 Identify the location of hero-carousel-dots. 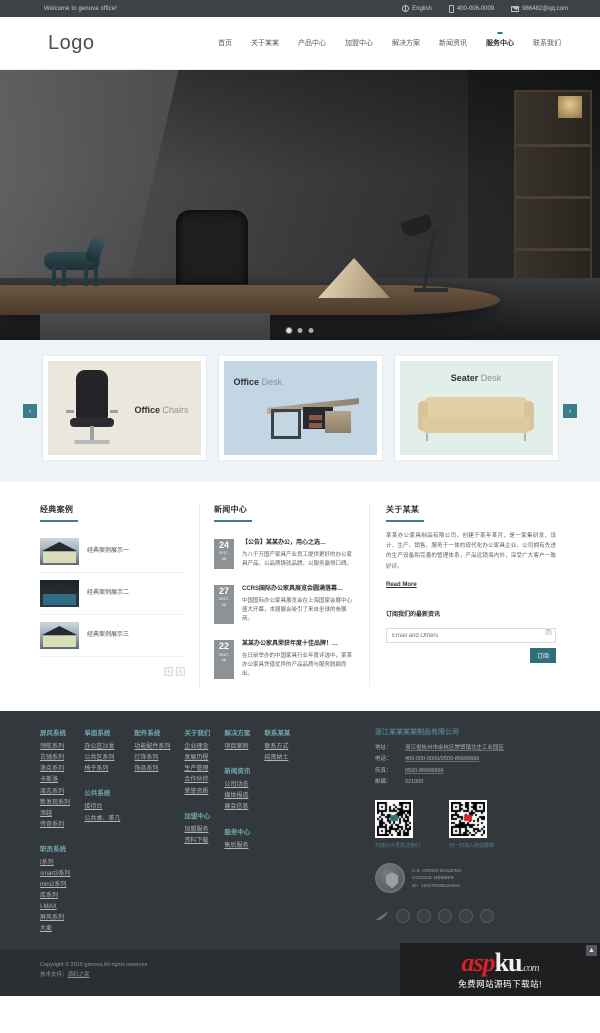
(300, 330).